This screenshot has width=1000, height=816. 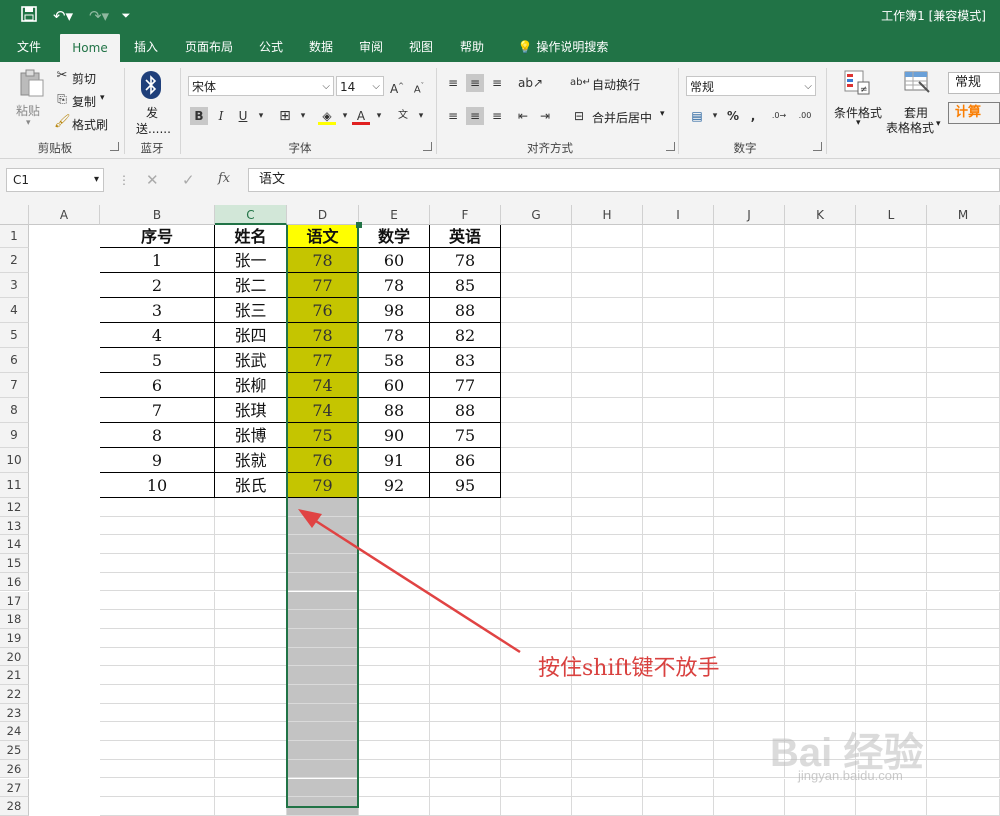 I want to click on watermark-url: jingyan.baidu.com, so click(x=850, y=775).